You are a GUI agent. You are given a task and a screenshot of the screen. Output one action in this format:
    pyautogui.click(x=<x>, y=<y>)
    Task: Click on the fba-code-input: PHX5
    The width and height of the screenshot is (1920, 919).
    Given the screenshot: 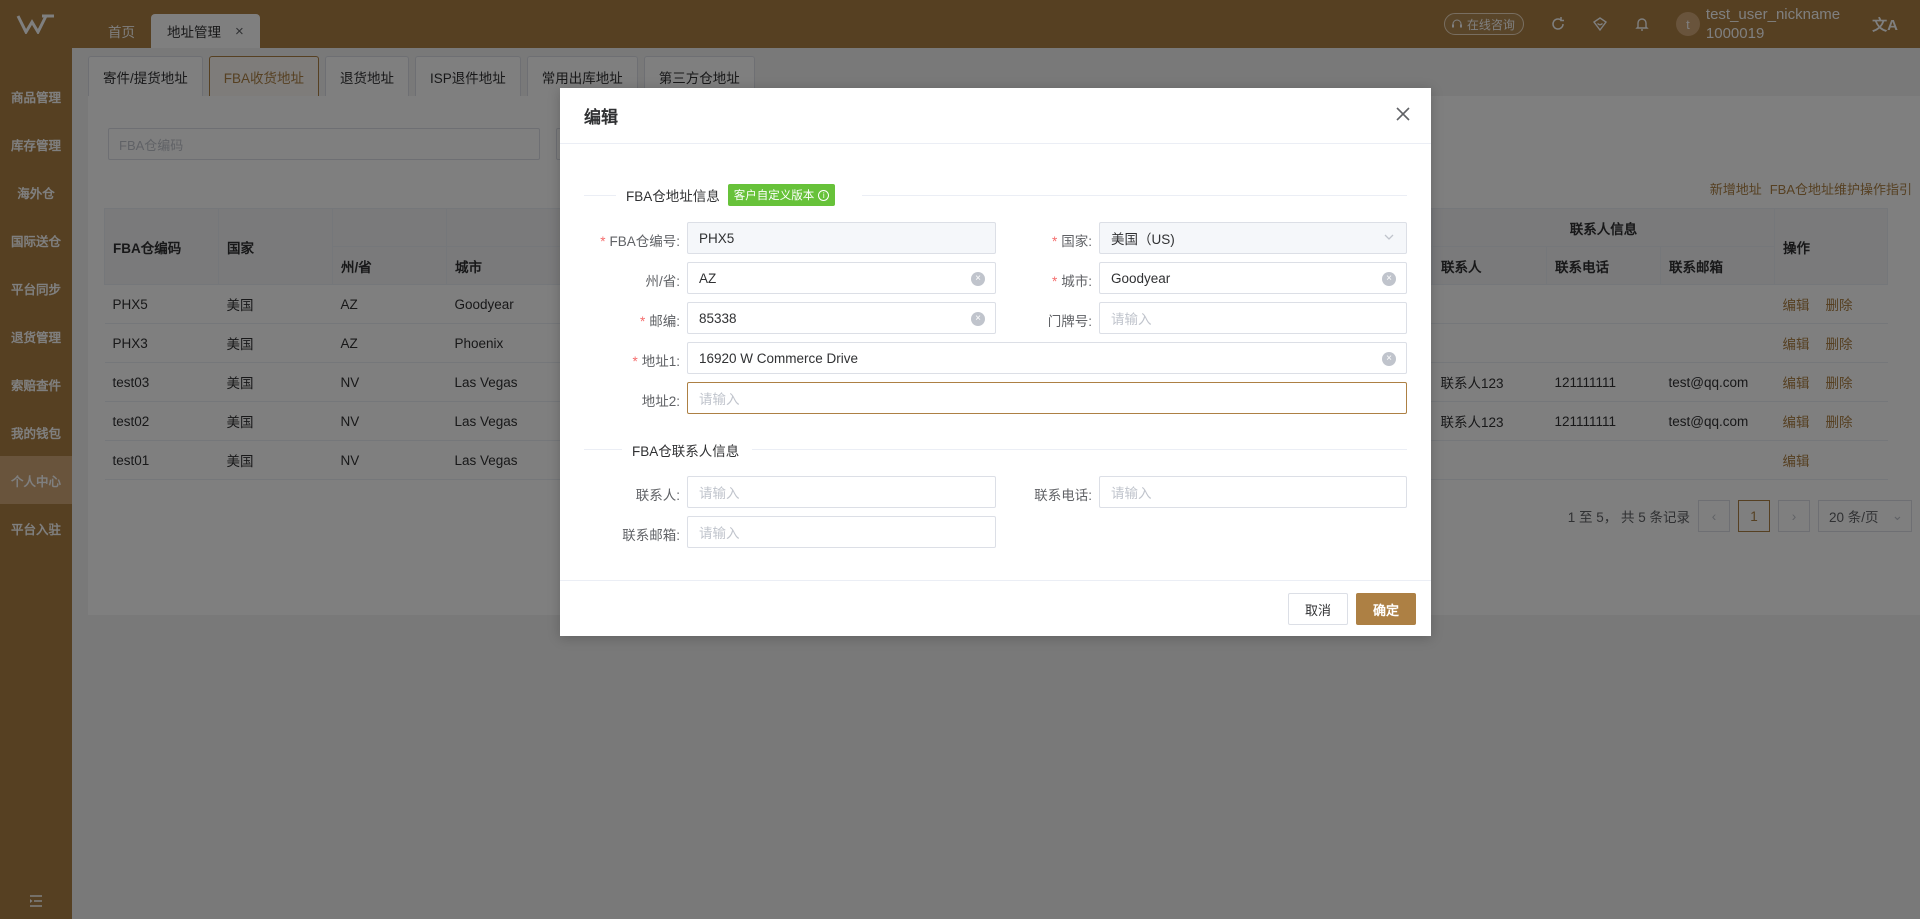 What is the action you would take?
    pyautogui.click(x=841, y=238)
    